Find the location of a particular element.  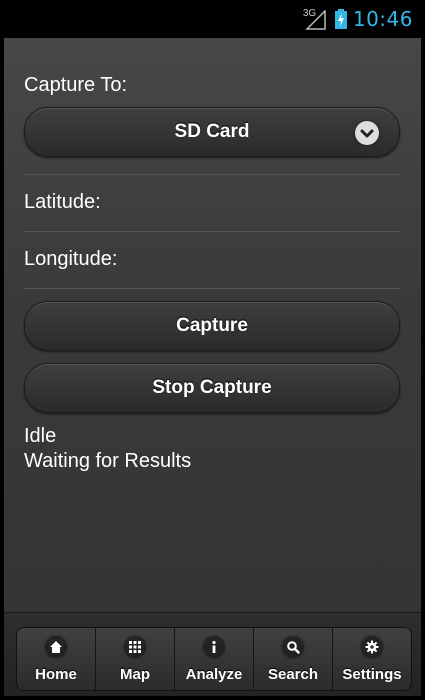

network-signal-icon: 3G is located at coordinates (316, 19).